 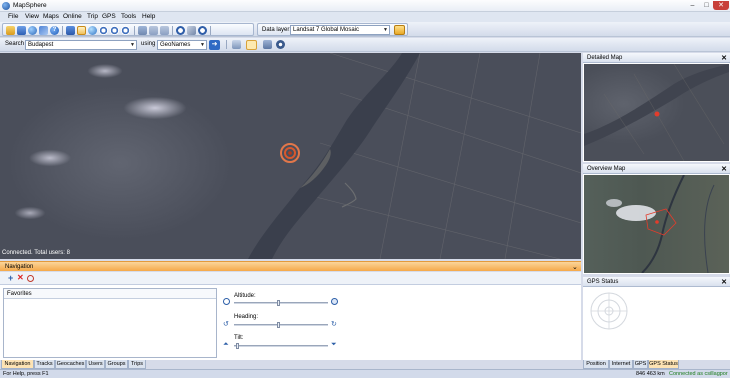 What do you see at coordinates (237, 346) in the screenshot?
I see `tilt-slider-thumb` at bounding box center [237, 346].